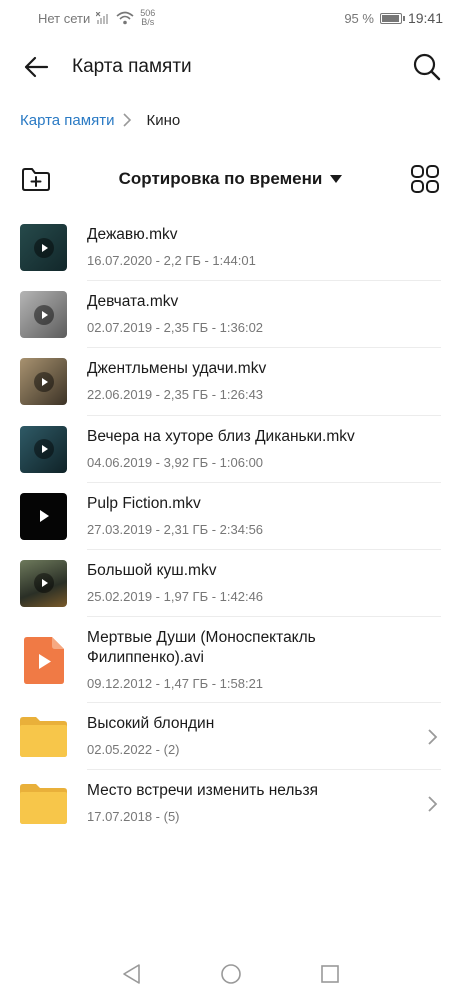 Image resolution: width=461 pixels, height=1000 pixels. I want to click on battery-percent: 95 %, so click(359, 18).